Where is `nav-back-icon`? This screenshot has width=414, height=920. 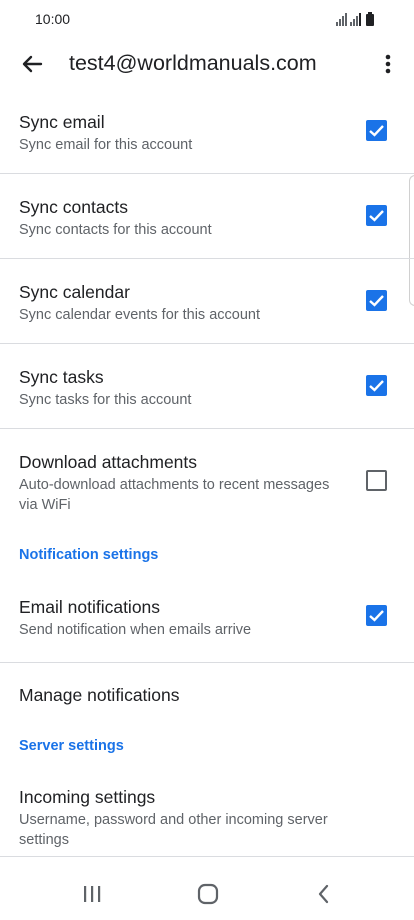
nav-back-icon is located at coordinates (324, 894).